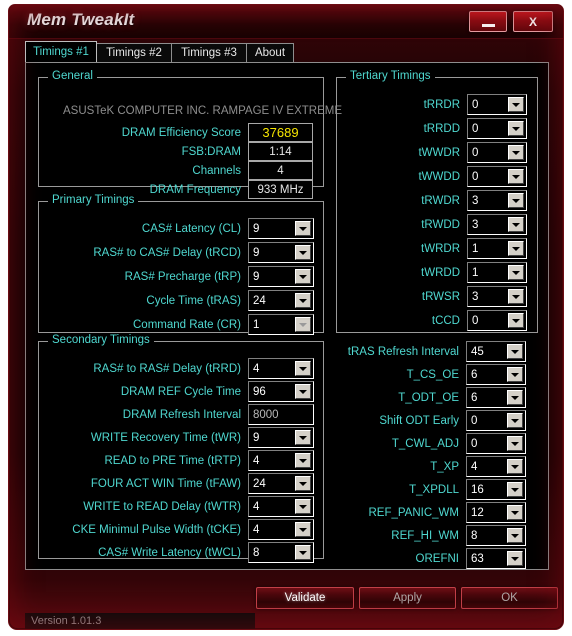  I want to click on combo-t-odt-oe: 6, so click(496, 397).